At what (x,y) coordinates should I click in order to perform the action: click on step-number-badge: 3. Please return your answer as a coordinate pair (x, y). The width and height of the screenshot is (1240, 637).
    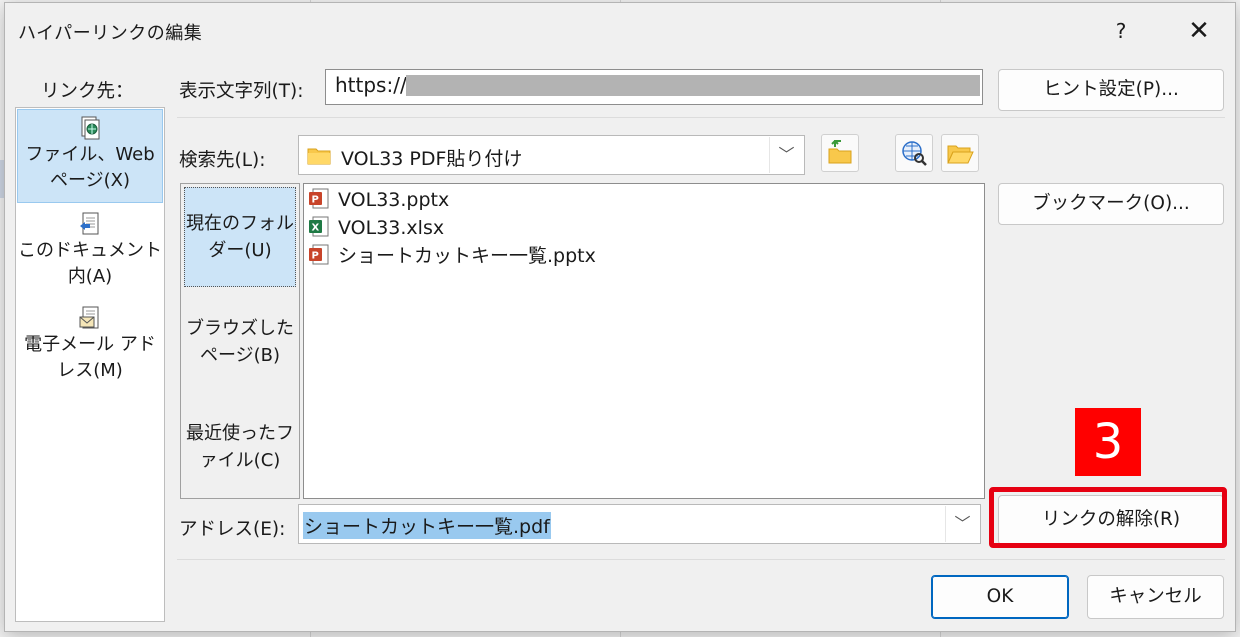
    Looking at the image, I should click on (1108, 442).